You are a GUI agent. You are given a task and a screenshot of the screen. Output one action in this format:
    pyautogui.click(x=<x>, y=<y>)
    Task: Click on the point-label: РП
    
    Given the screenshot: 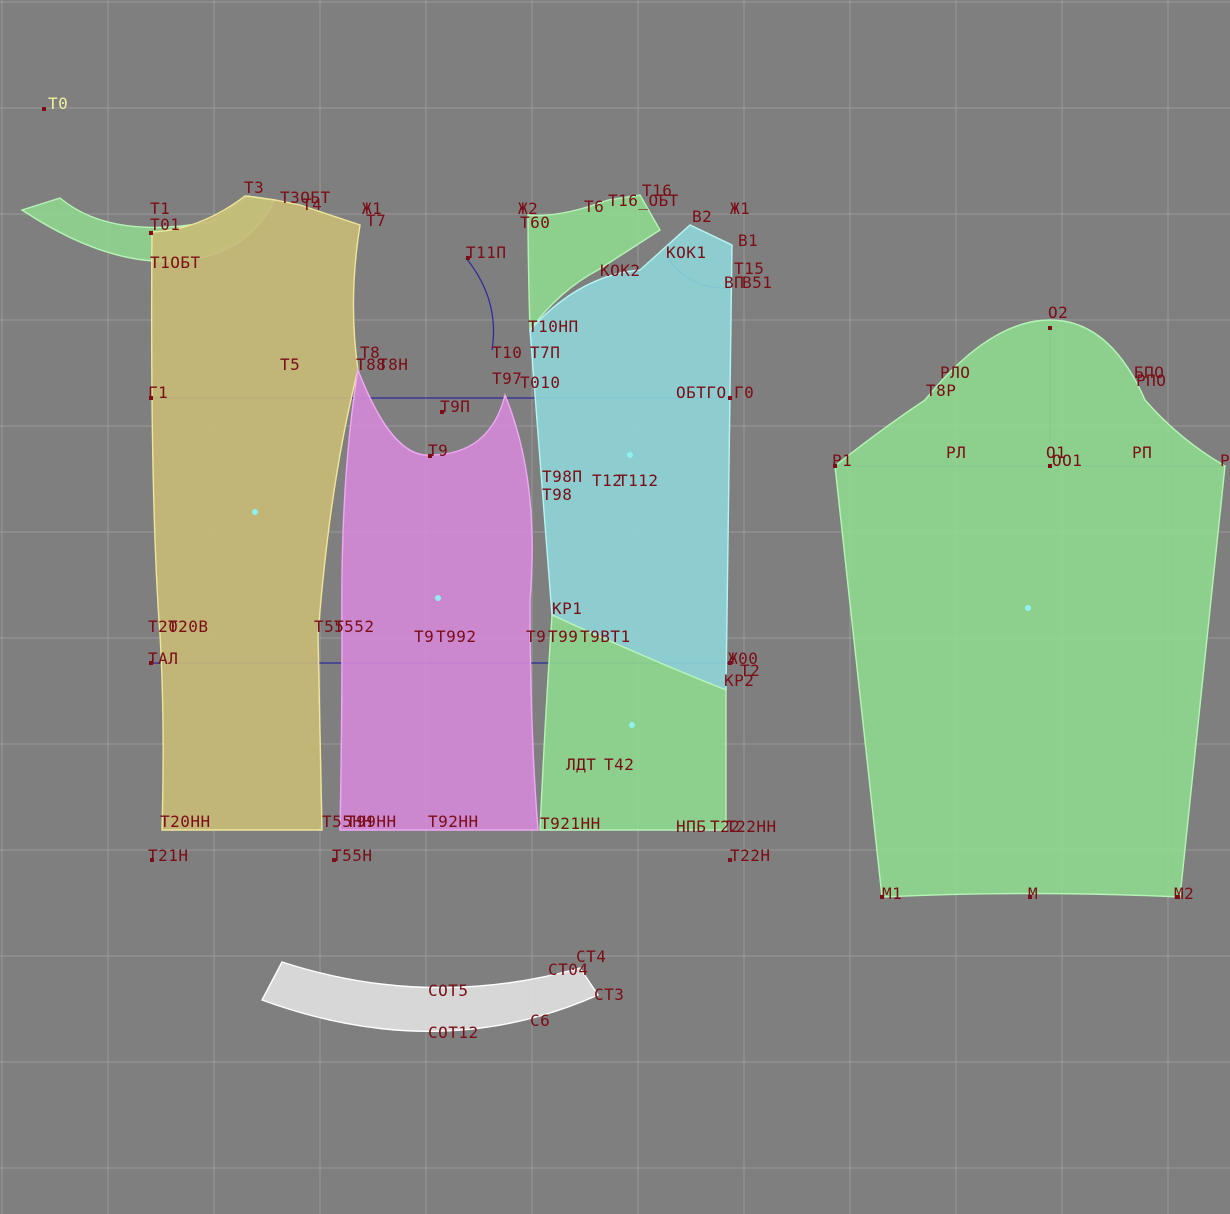 What is the action you would take?
    pyautogui.click(x=1142, y=452)
    